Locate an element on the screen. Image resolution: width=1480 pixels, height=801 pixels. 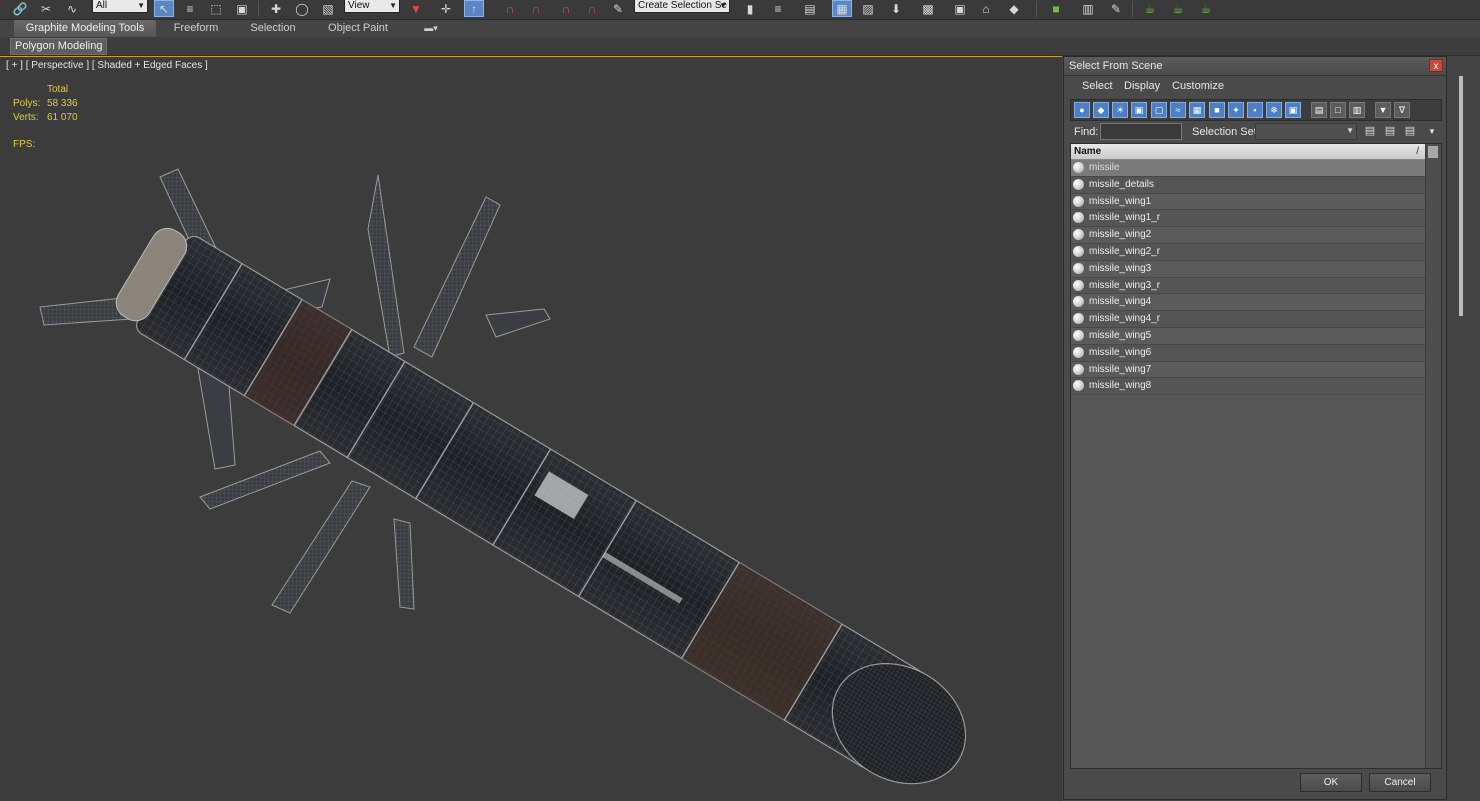
list-item: missile_wing8 is located at coordinates (1248, 387).